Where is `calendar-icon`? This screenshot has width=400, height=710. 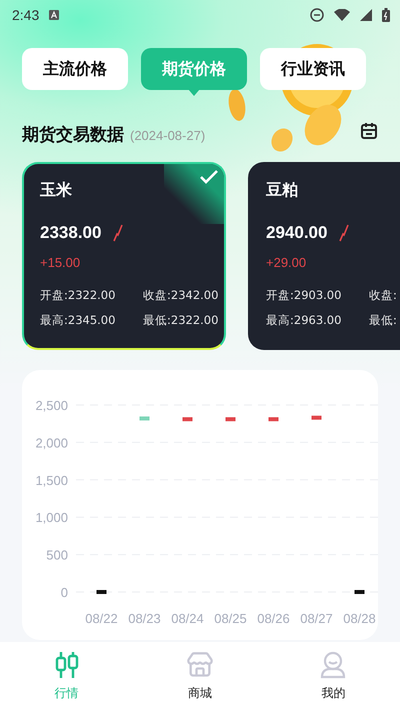
calendar-icon is located at coordinates (369, 131).